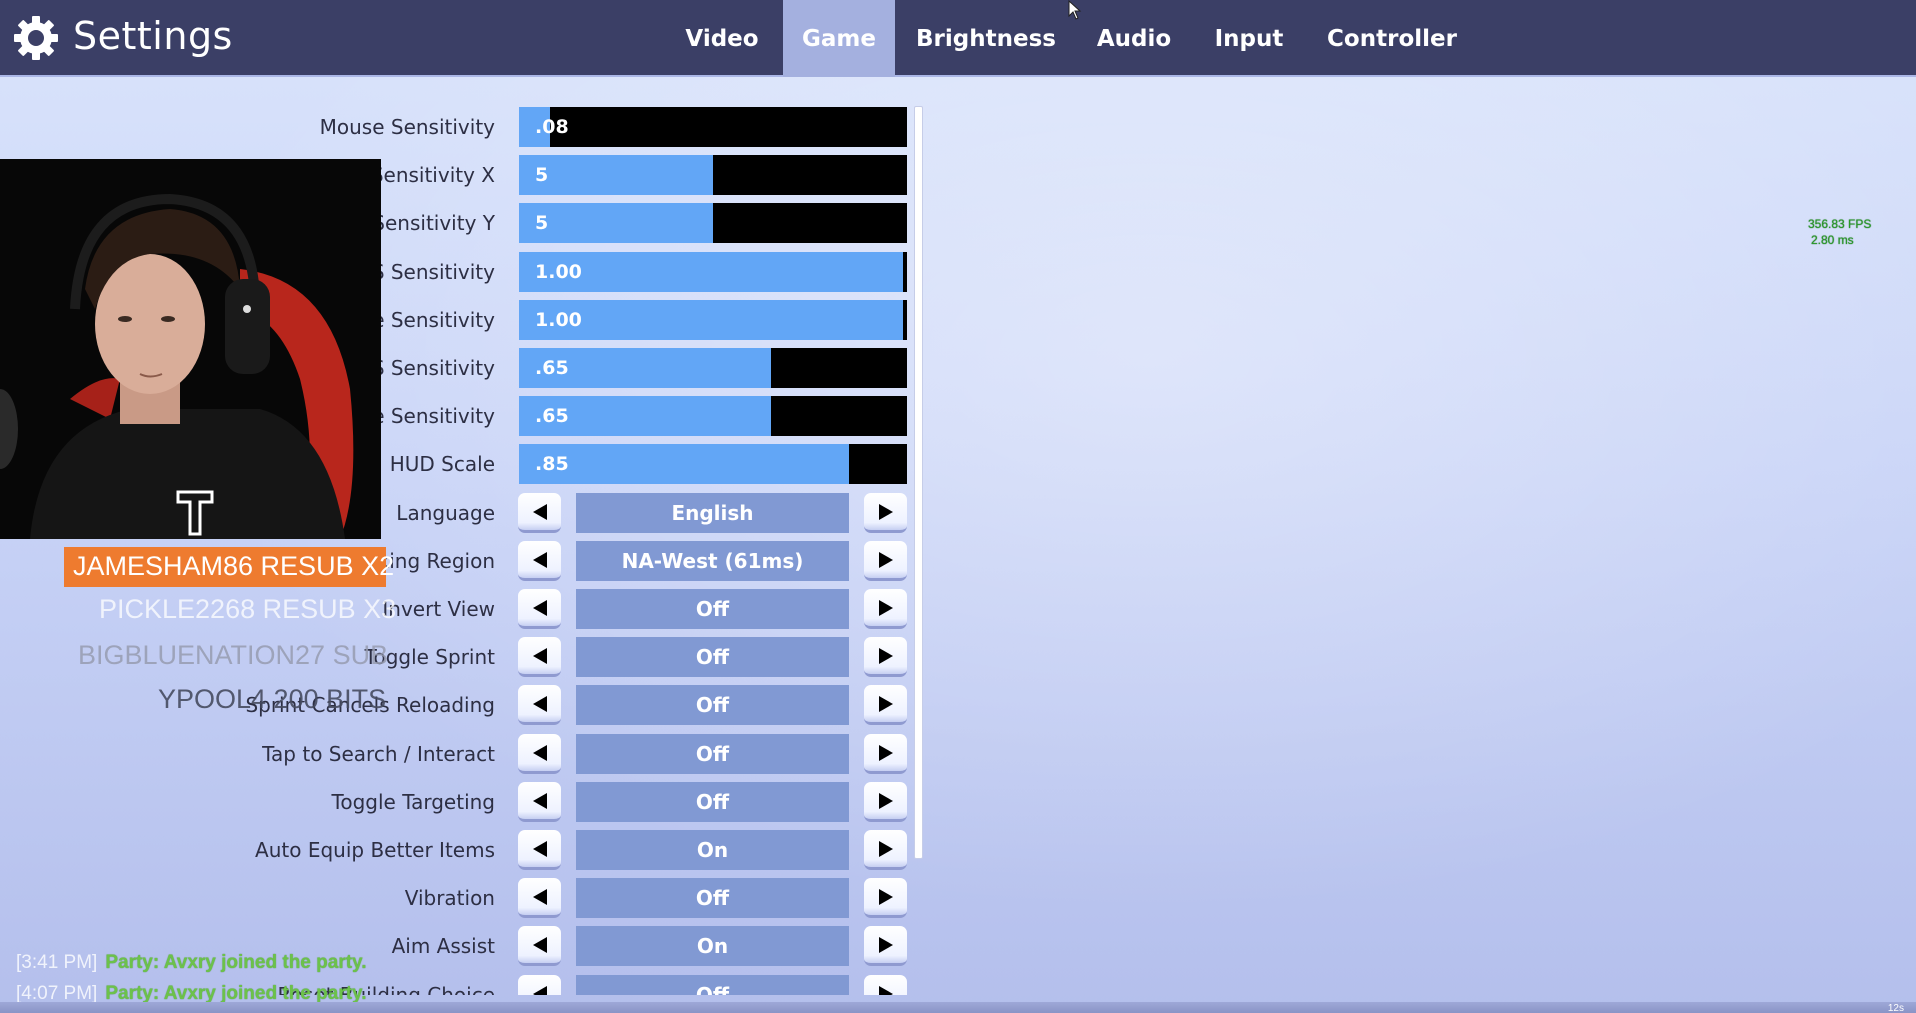 The image size is (1916, 1013). I want to click on slider-value: .85, so click(552, 464).